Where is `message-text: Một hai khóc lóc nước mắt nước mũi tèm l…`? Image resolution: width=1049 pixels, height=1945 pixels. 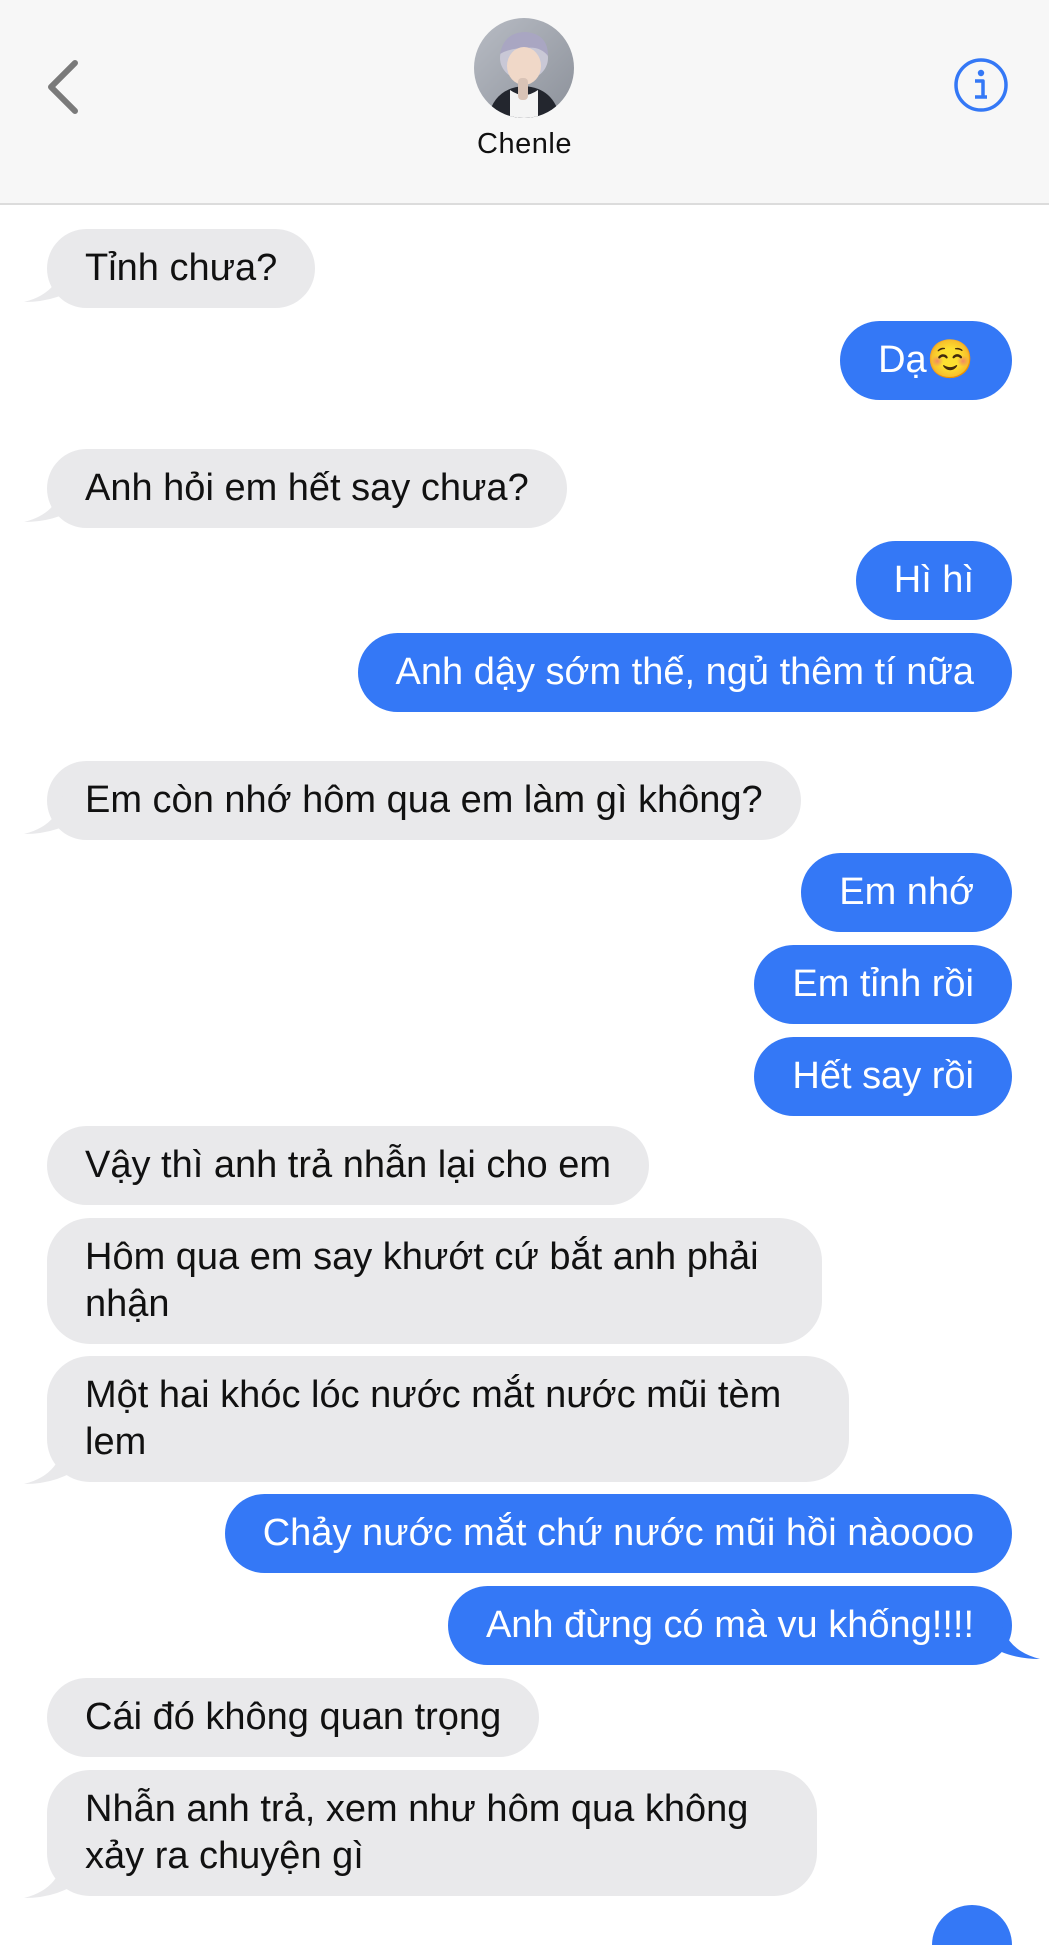
message-text: Một hai khóc lóc nước mắt nước mũi tèm l… is located at coordinates (433, 1418).